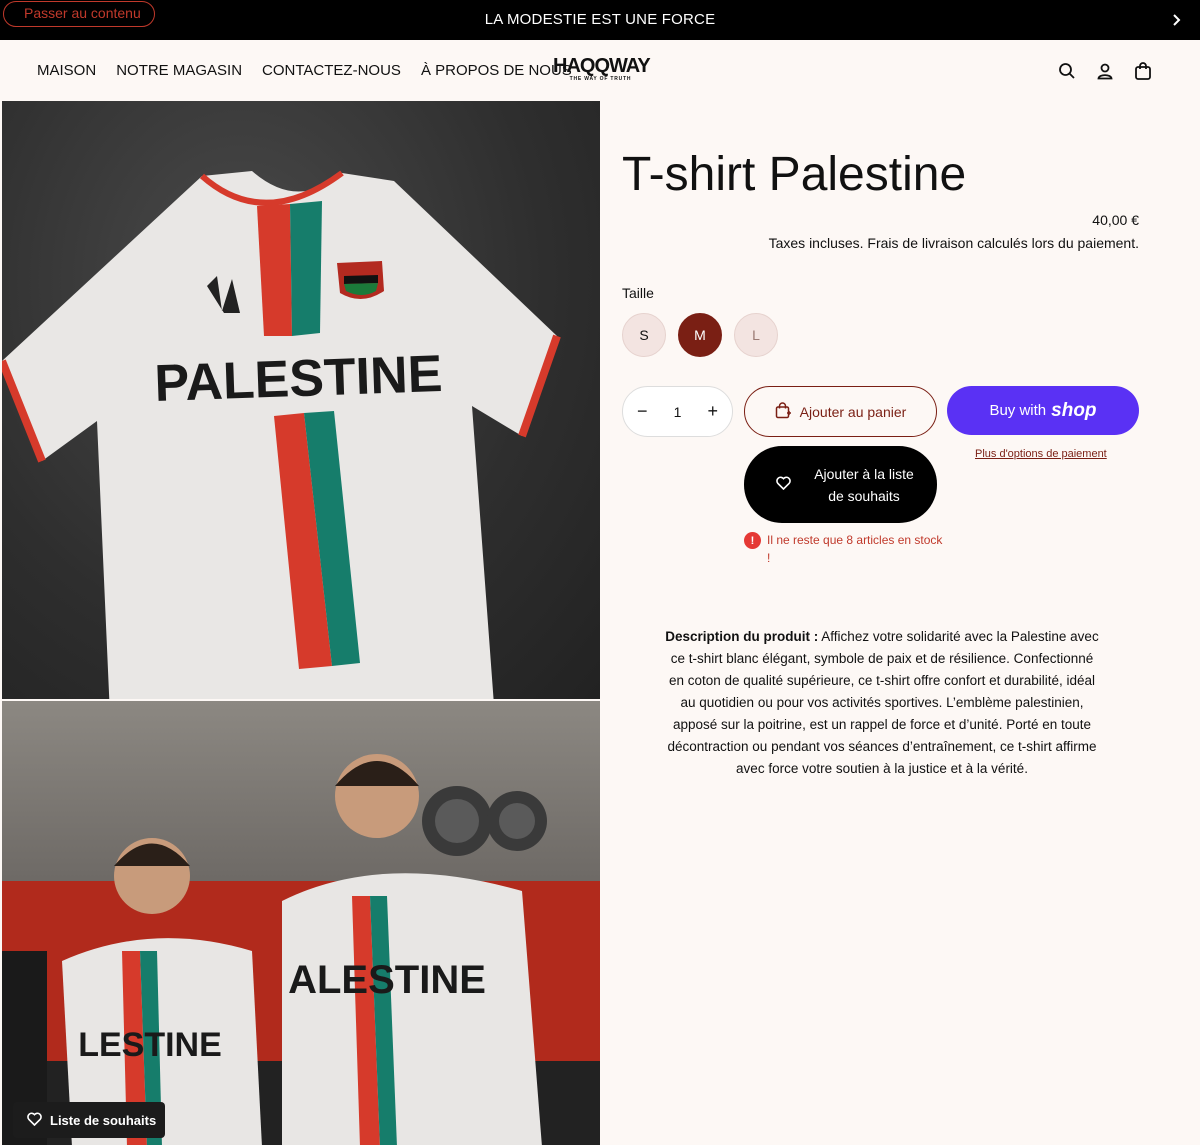 This screenshot has height=1145, width=1200. Describe the element at coordinates (1018, 410) in the screenshot. I see `buy-with-label: Buy with` at that location.